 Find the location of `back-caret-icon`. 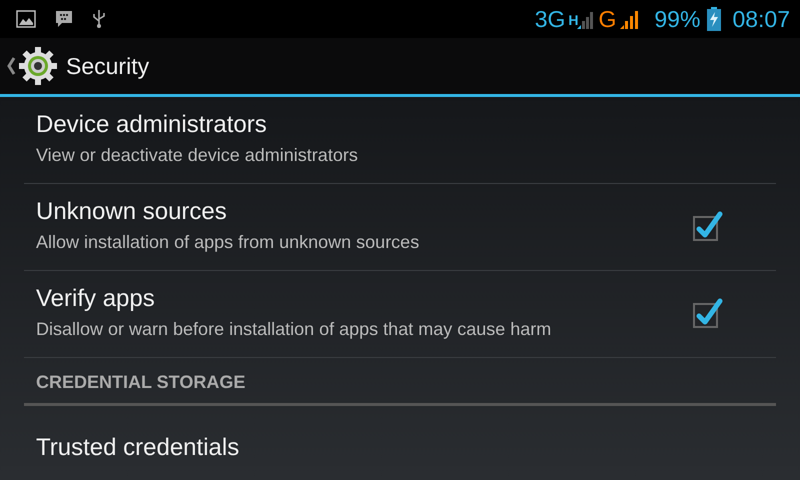

back-caret-icon is located at coordinates (11, 66).